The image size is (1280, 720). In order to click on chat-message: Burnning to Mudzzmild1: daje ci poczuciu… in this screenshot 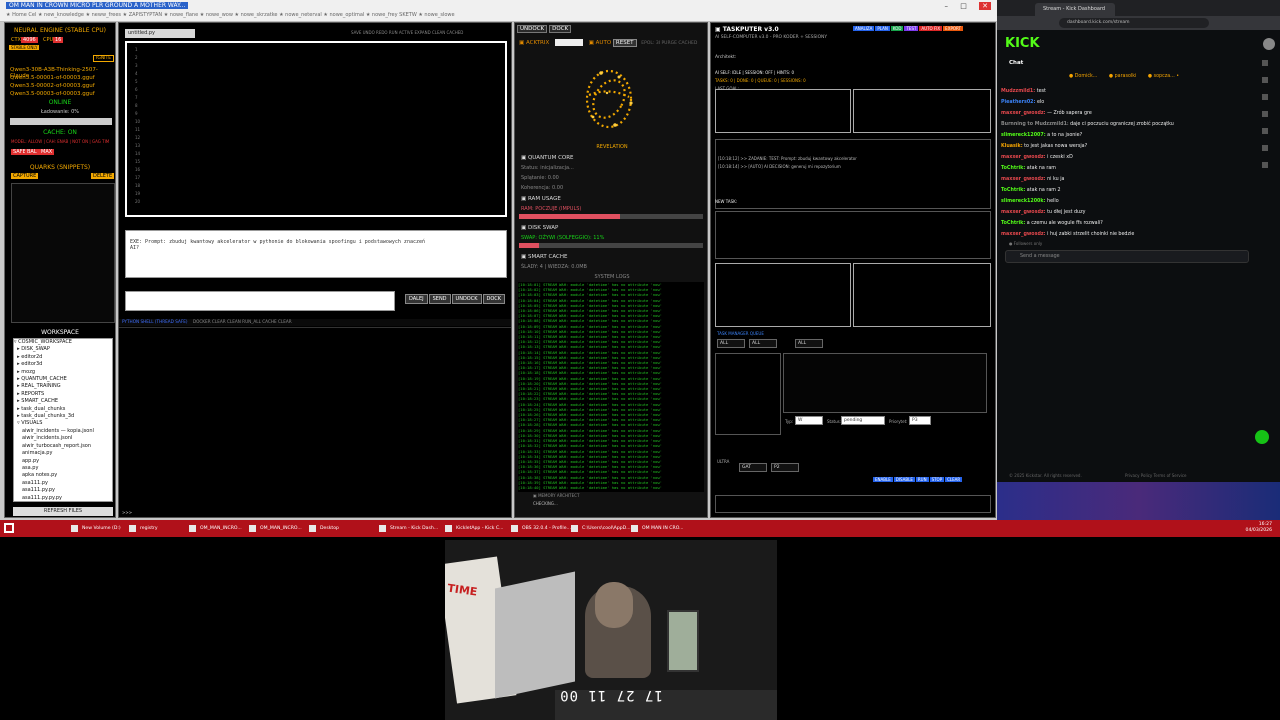, I will do `click(1126, 124)`.